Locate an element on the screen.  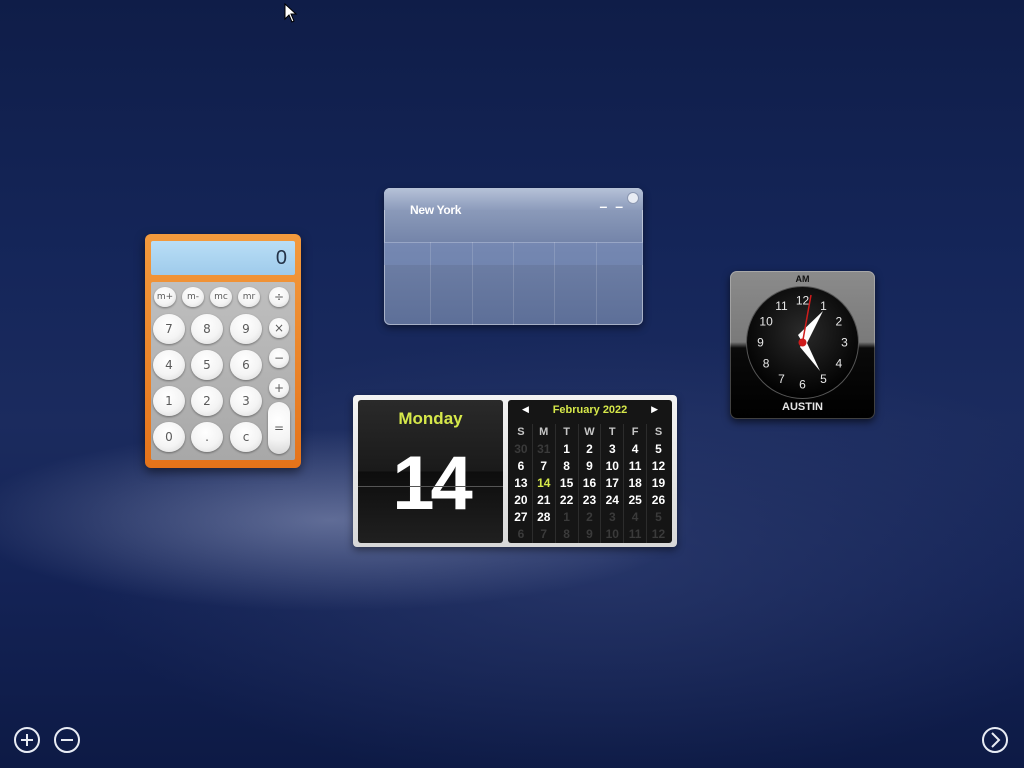
clear-button: c is located at coordinates (246, 437).